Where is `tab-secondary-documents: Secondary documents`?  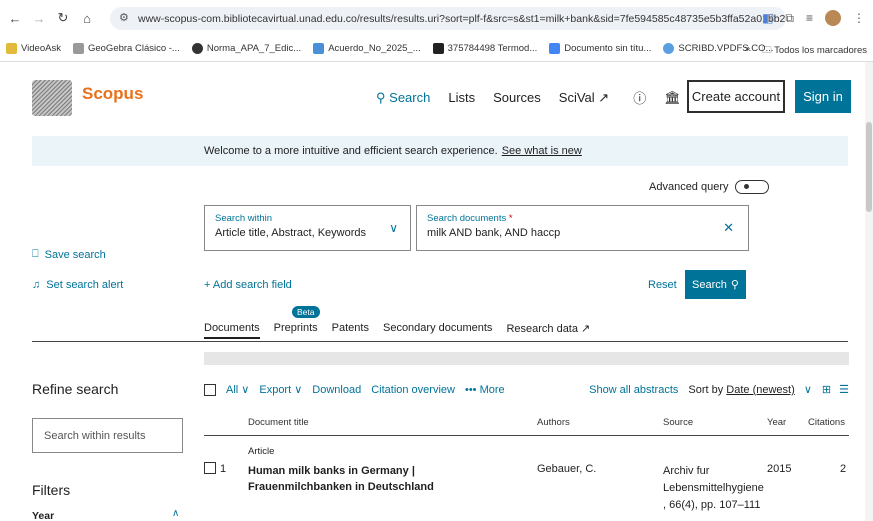
tab-secondary-documents: Secondary documents is located at coordinates (437, 330).